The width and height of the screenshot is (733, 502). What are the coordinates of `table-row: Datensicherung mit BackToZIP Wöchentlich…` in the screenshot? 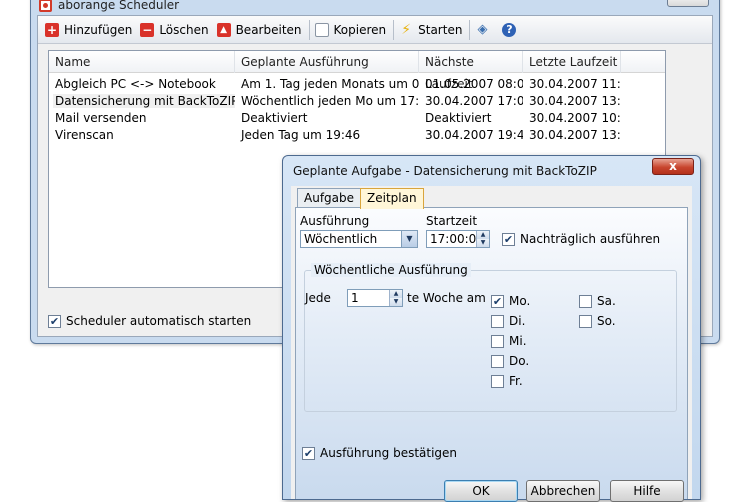 It's located at (357, 101).